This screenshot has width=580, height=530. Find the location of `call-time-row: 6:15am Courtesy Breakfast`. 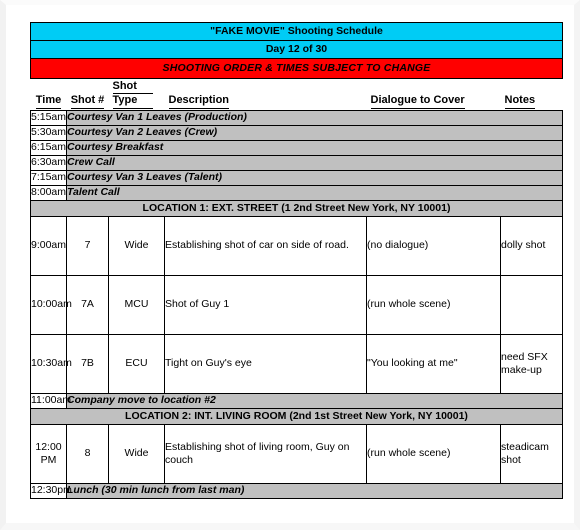

call-time-row: 6:15am Courtesy Breakfast is located at coordinates (296, 148).